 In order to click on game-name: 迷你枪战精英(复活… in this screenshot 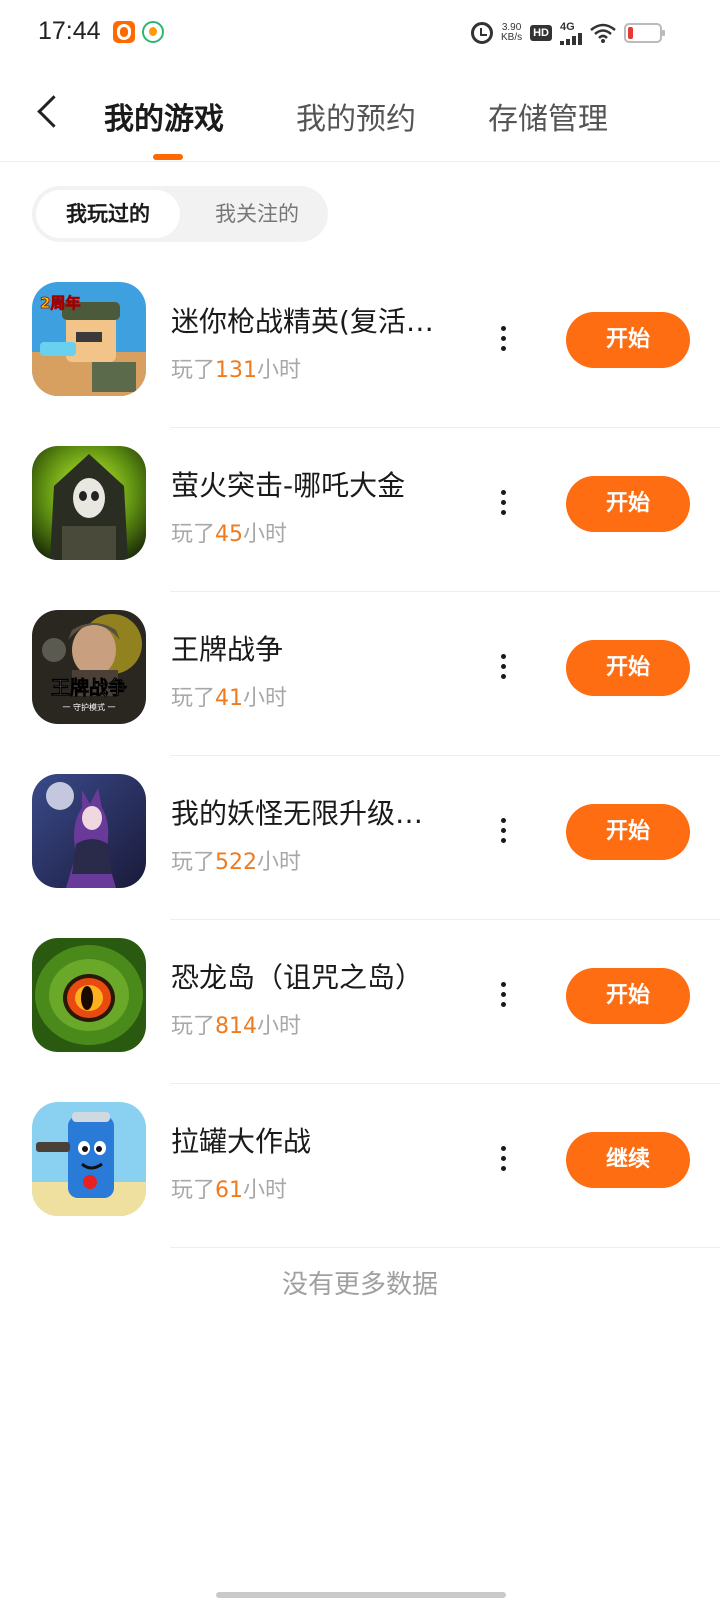, I will do `click(302, 321)`.